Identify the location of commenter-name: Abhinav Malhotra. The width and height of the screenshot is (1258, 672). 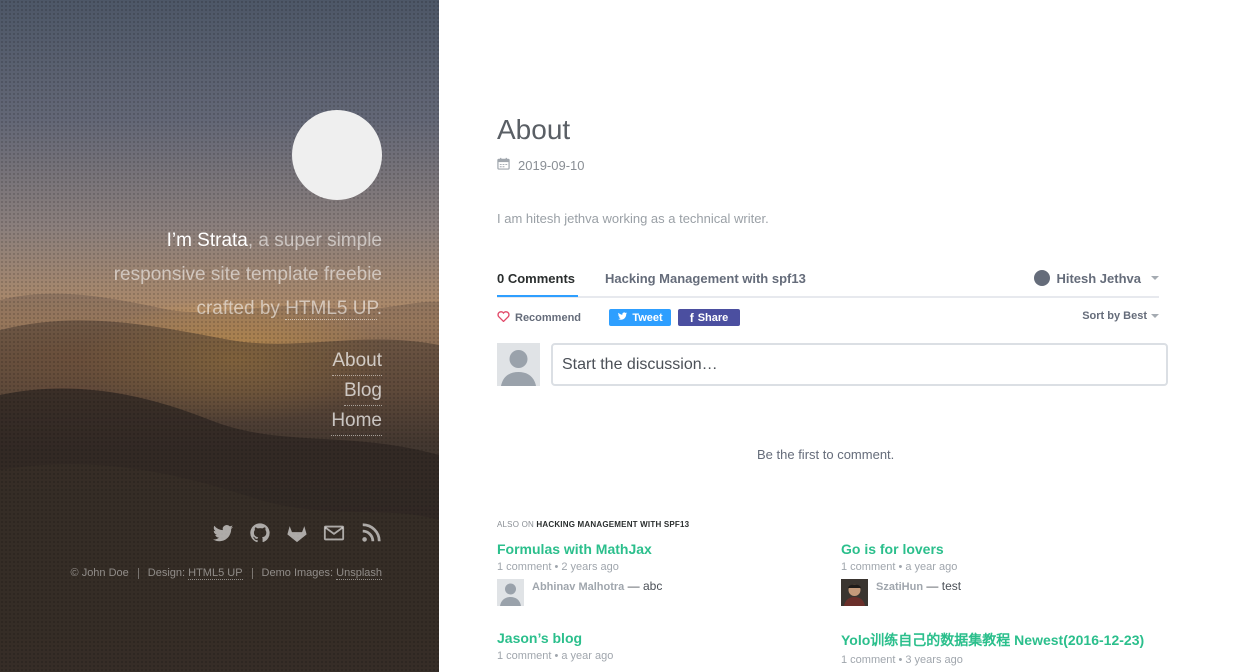
(578, 587).